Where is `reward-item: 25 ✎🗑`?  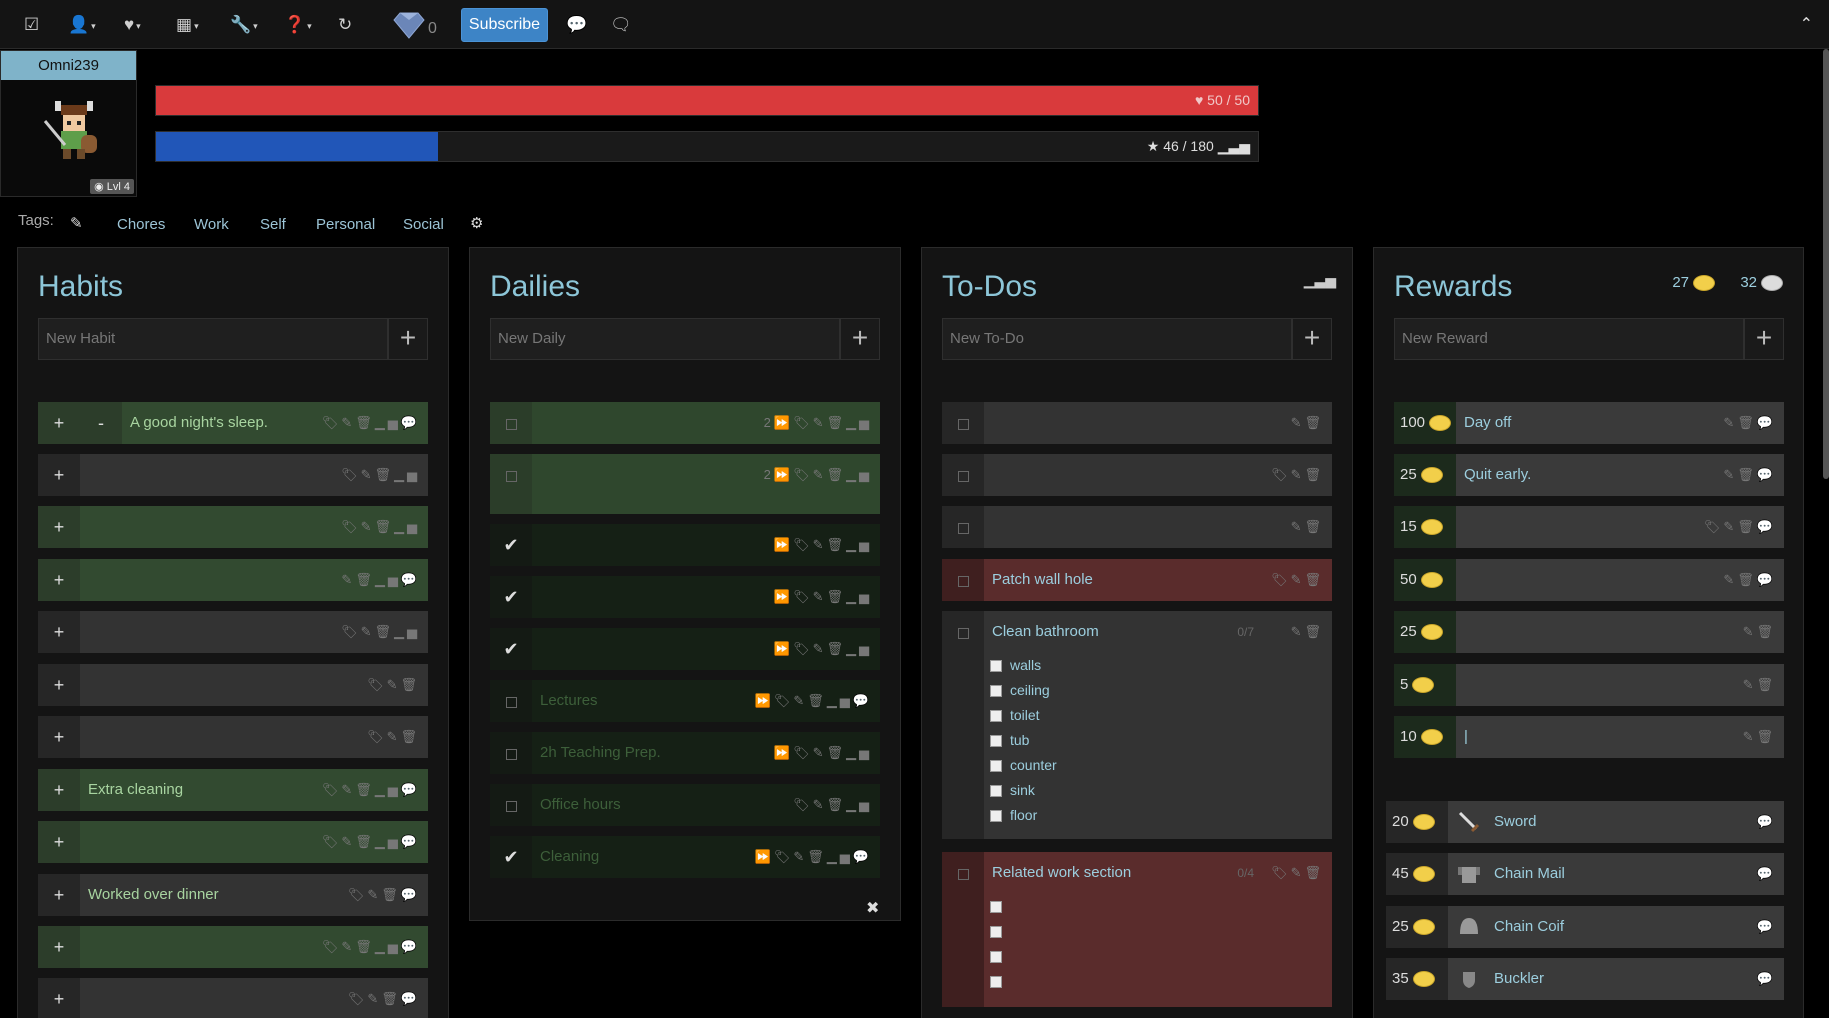 reward-item: 25 ✎🗑 is located at coordinates (1589, 632).